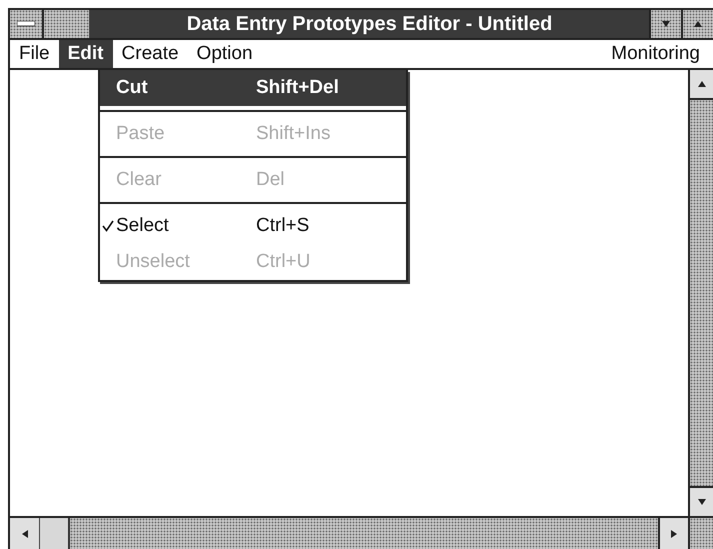  I want to click on checkmark-icon, so click(108, 226).